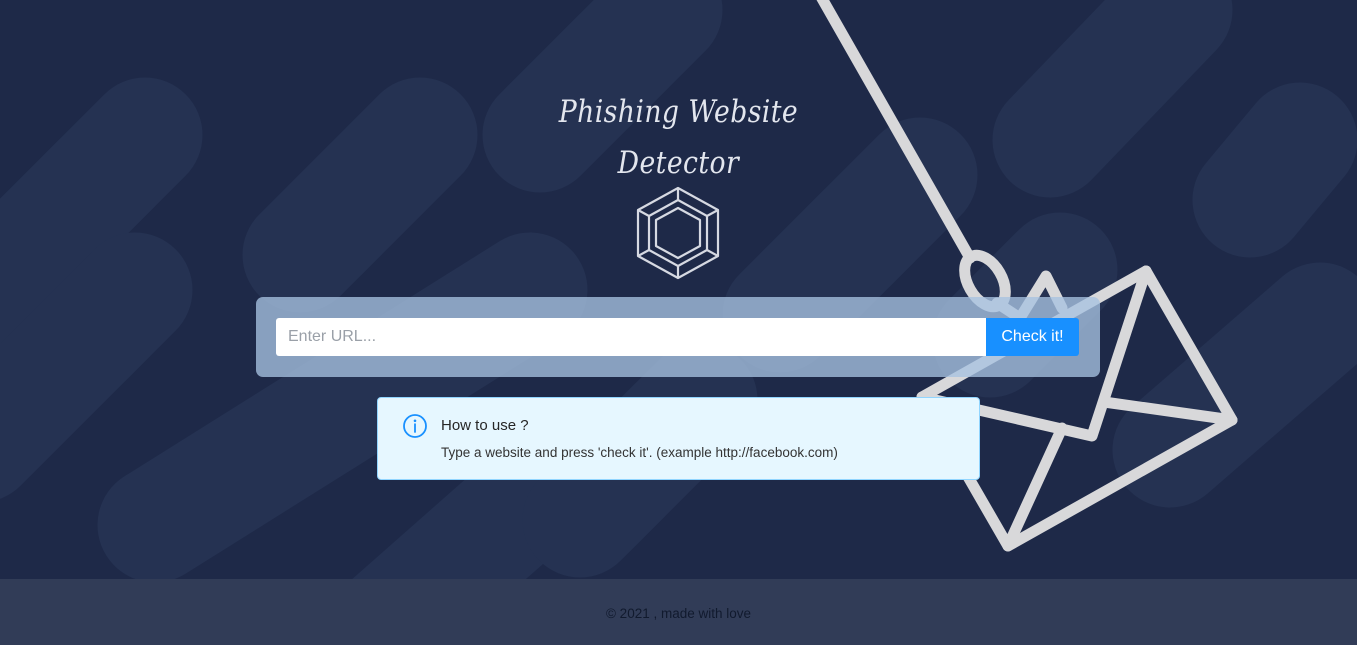 This screenshot has height=645, width=1357. What do you see at coordinates (678, 112) in the screenshot?
I see `page-title-line1: Phishing Website` at bounding box center [678, 112].